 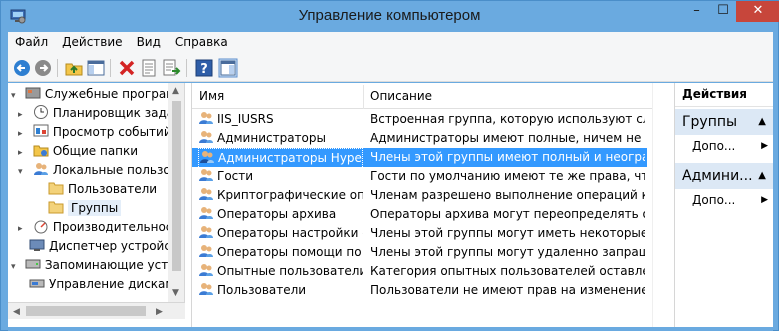 What do you see at coordinates (22, 68) in the screenshot?
I see `back-icon` at bounding box center [22, 68].